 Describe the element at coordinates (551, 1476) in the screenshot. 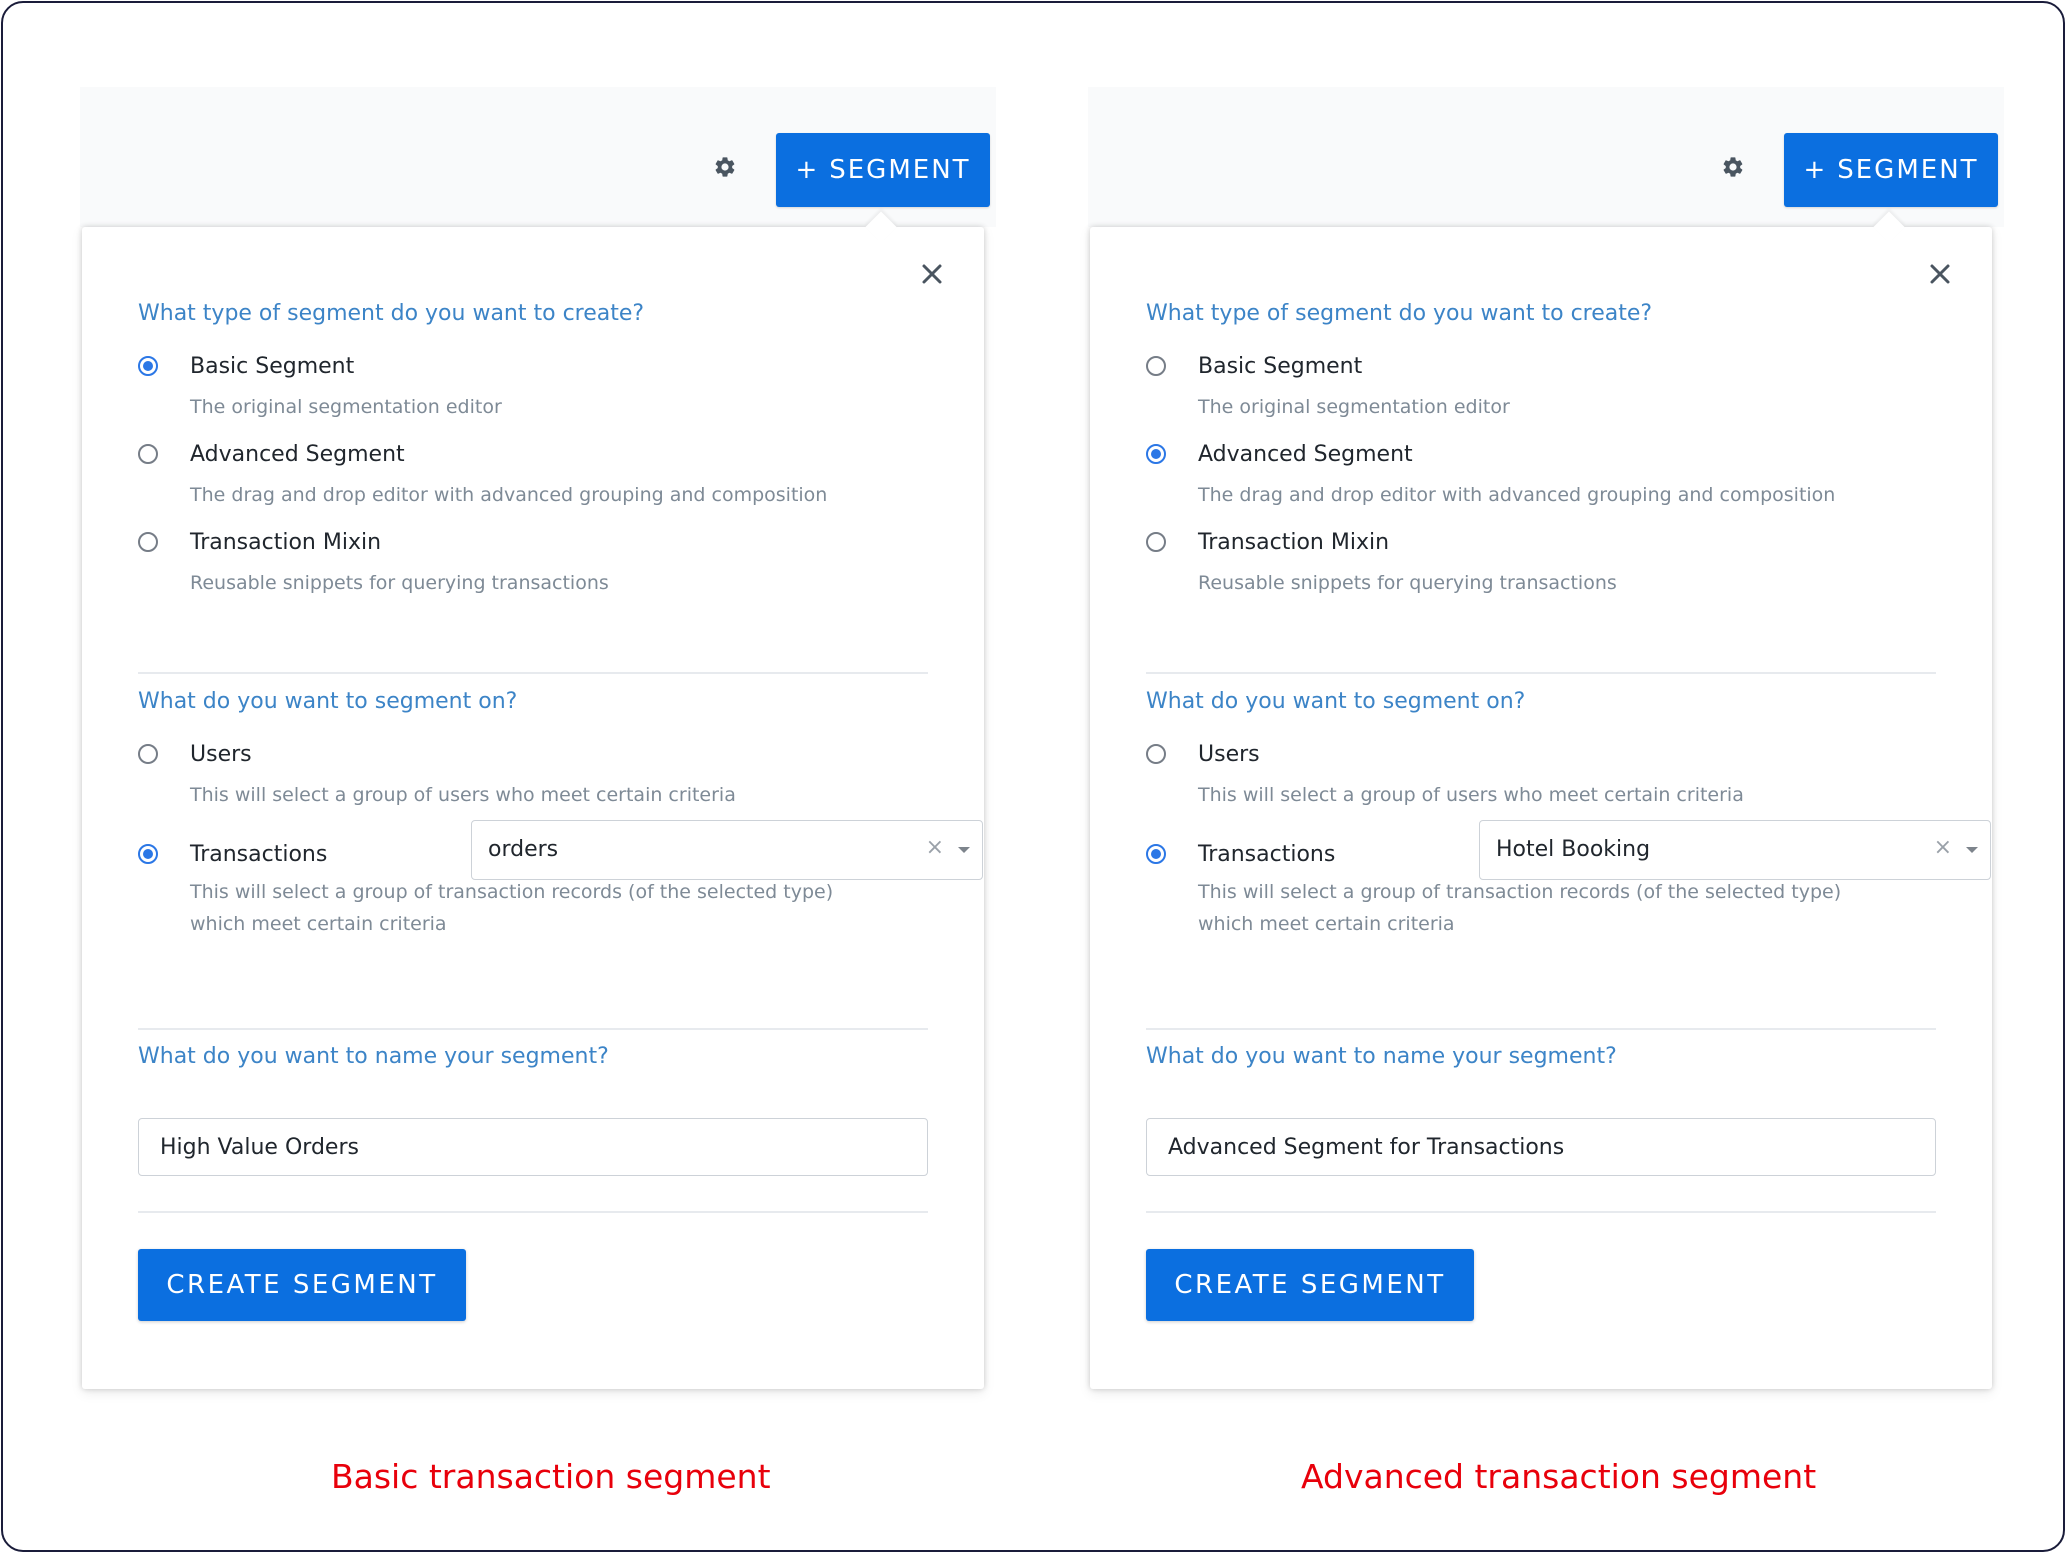

I see `caption-basic: Basic transaction segment` at that location.